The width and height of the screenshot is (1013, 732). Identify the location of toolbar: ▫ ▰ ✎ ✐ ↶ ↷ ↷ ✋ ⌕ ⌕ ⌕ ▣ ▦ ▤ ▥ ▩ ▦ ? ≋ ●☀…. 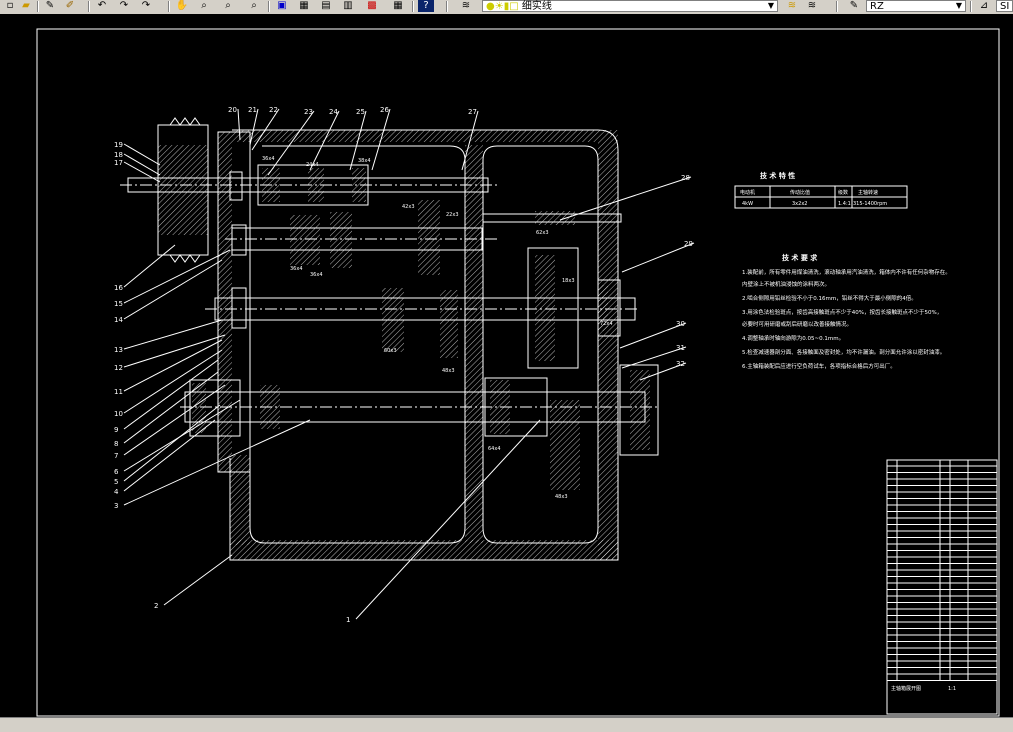
(506, 7).